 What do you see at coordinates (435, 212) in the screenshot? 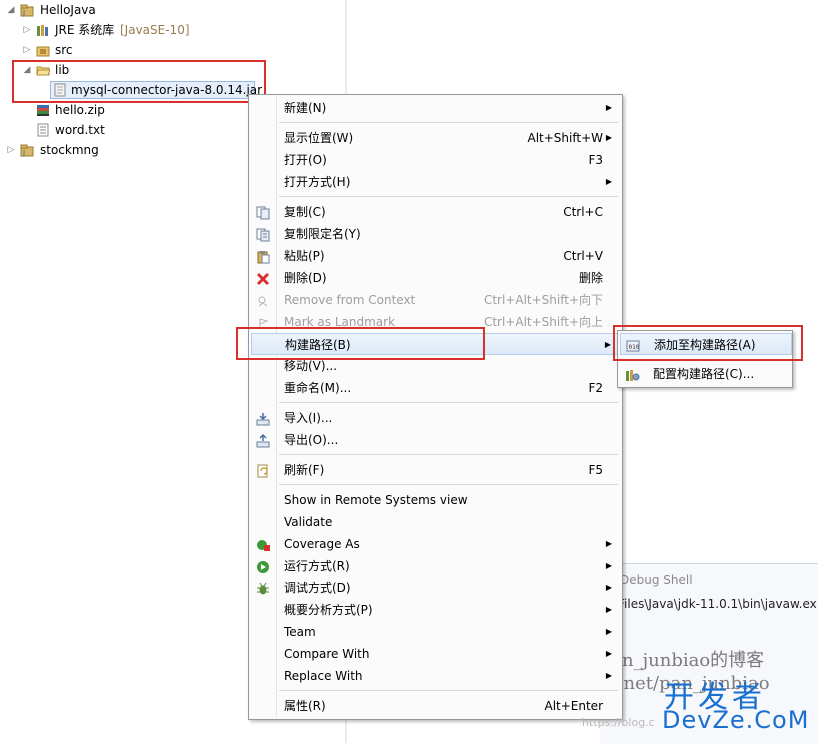
I see `menu-item-copy: 复制(C) Ctrl+C` at bounding box center [435, 212].